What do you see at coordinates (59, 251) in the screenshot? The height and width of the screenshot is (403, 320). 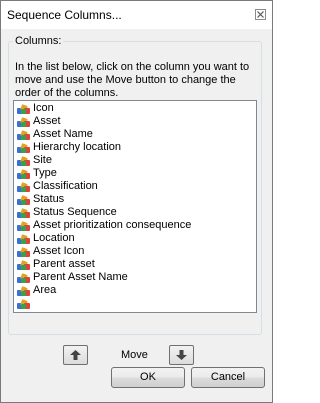 I see `list-item-label: Asset Icon` at bounding box center [59, 251].